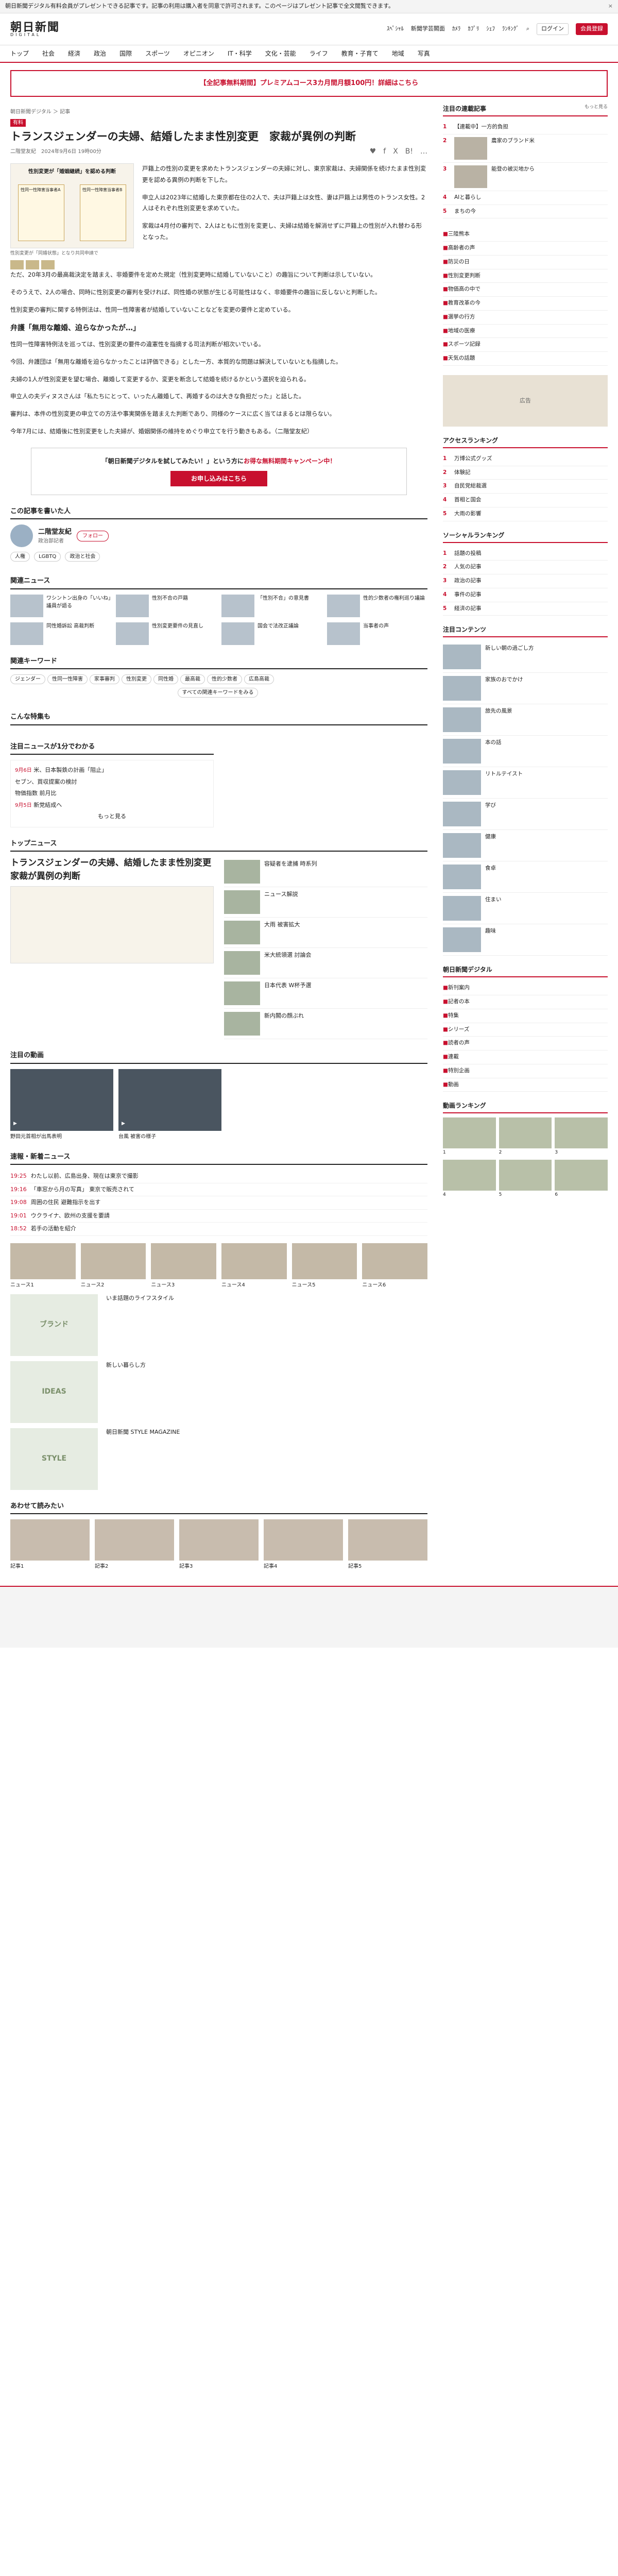  Describe the element at coordinates (377, 605) in the screenshot. I see `related-item: 性的少数者の権利巡り議論` at that location.